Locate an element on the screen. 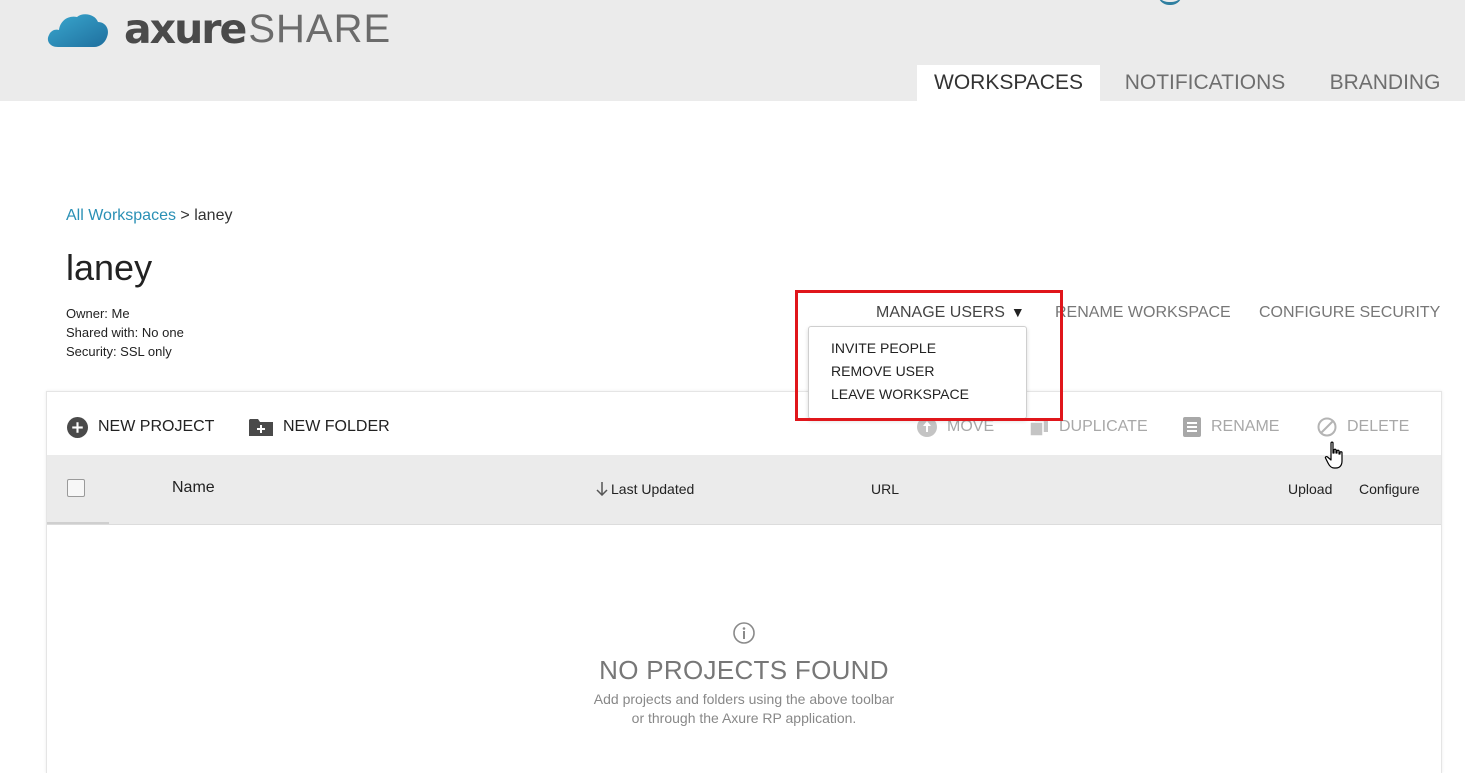 This screenshot has width=1465, height=773. breadcrumb-current: laney is located at coordinates (213, 215).